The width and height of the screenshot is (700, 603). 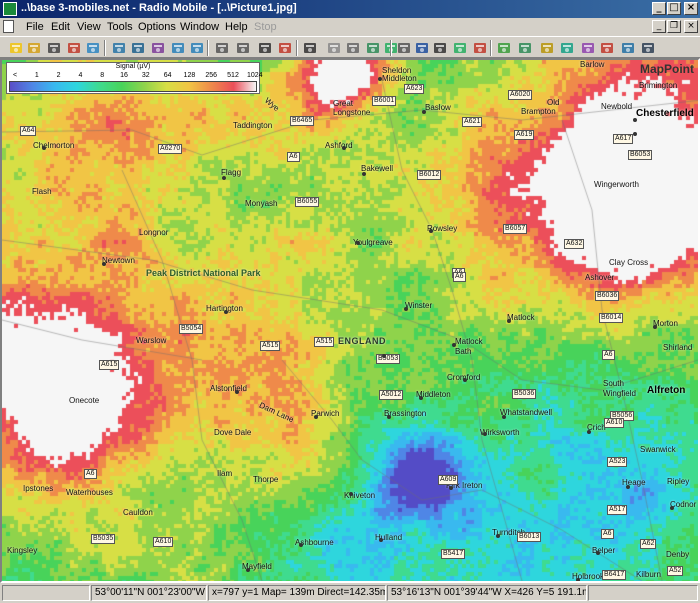 I want to click on copy-icon, so click(x=334, y=48).